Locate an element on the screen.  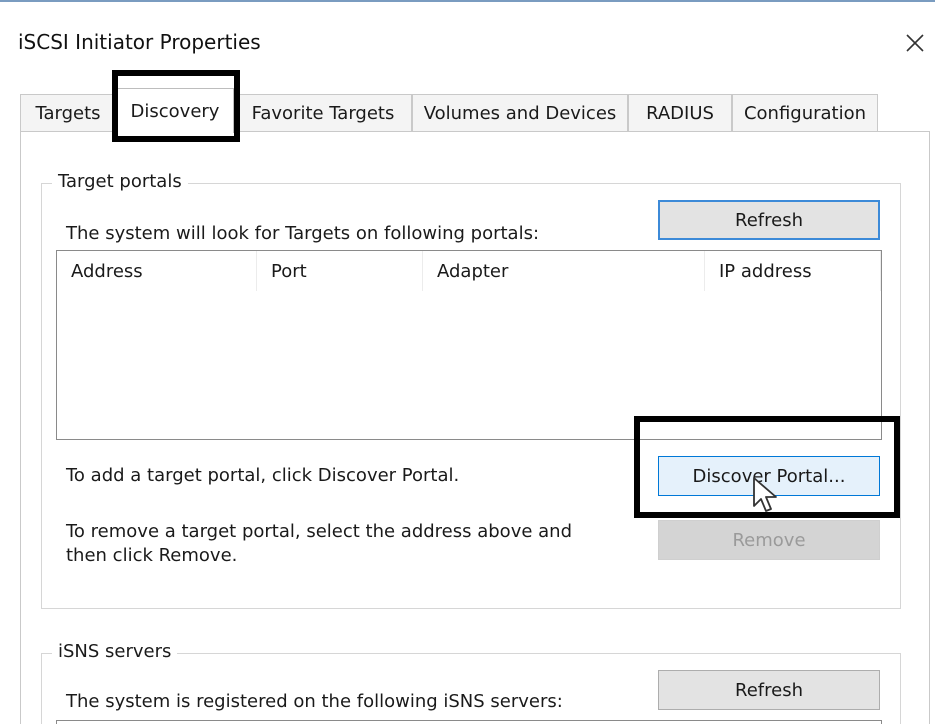
column-header-address: Address is located at coordinates (157, 271).